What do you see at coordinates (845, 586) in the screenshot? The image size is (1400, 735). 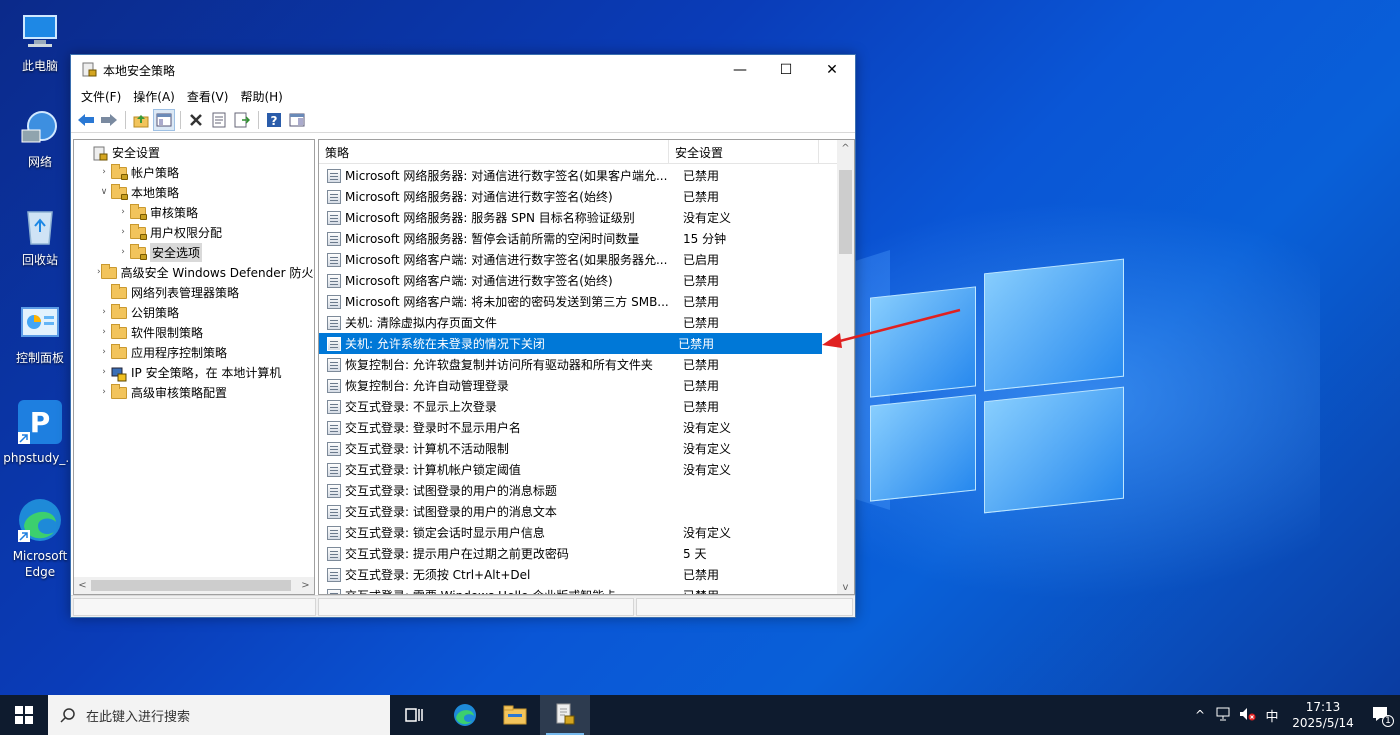 I see `scroll-down-icon: v` at bounding box center [845, 586].